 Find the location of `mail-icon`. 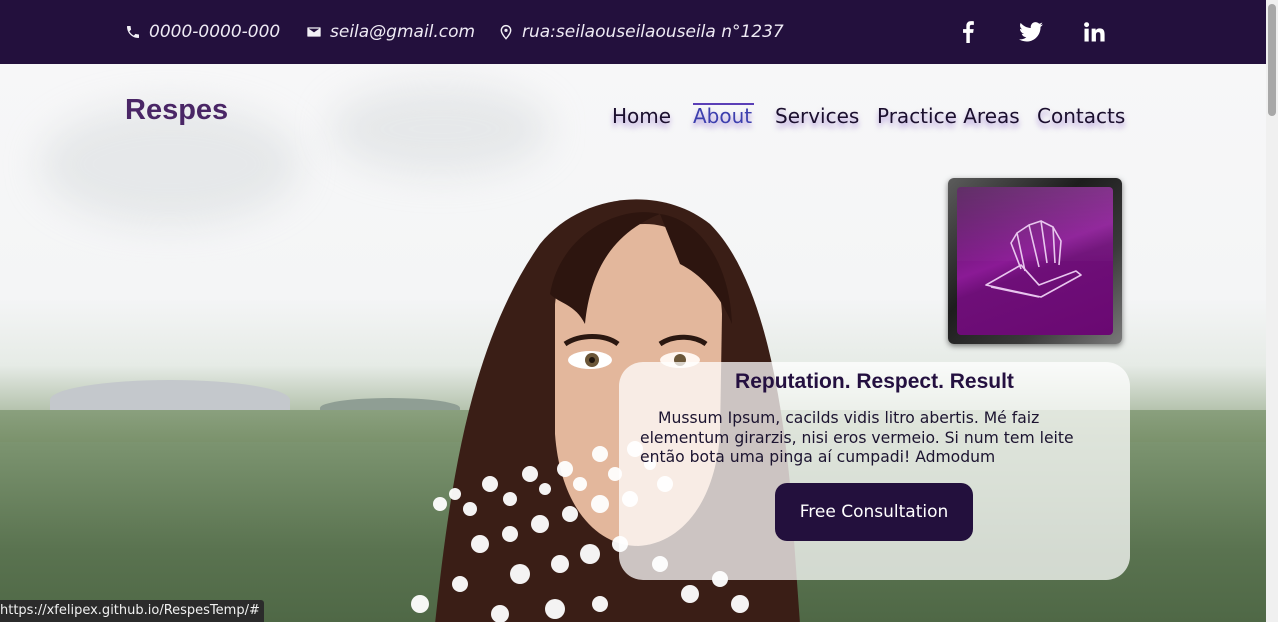

mail-icon is located at coordinates (314, 32).